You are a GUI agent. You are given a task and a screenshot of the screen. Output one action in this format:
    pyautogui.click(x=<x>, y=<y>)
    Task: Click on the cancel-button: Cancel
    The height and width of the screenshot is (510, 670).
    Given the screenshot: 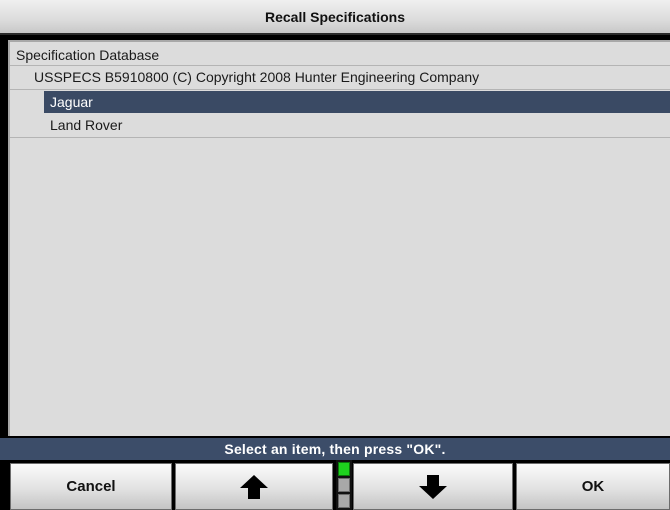 What is the action you would take?
    pyautogui.click(x=91, y=486)
    